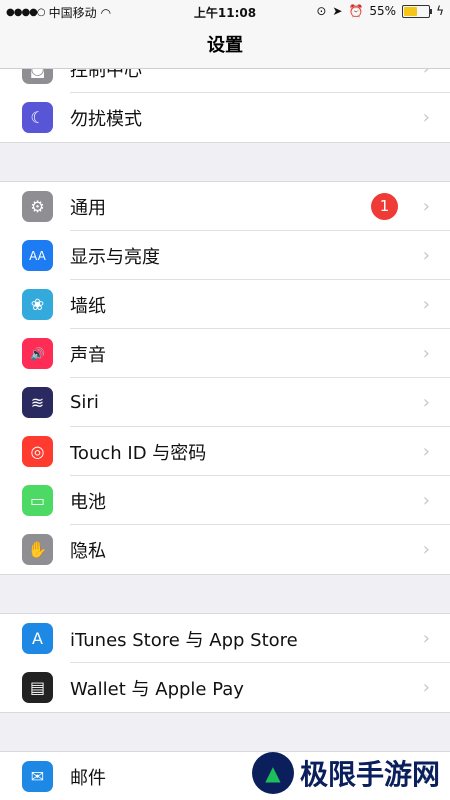 Image resolution: width=450 pixels, height=800 pixels. I want to click on settings-row-label: 墙纸, so click(88, 306).